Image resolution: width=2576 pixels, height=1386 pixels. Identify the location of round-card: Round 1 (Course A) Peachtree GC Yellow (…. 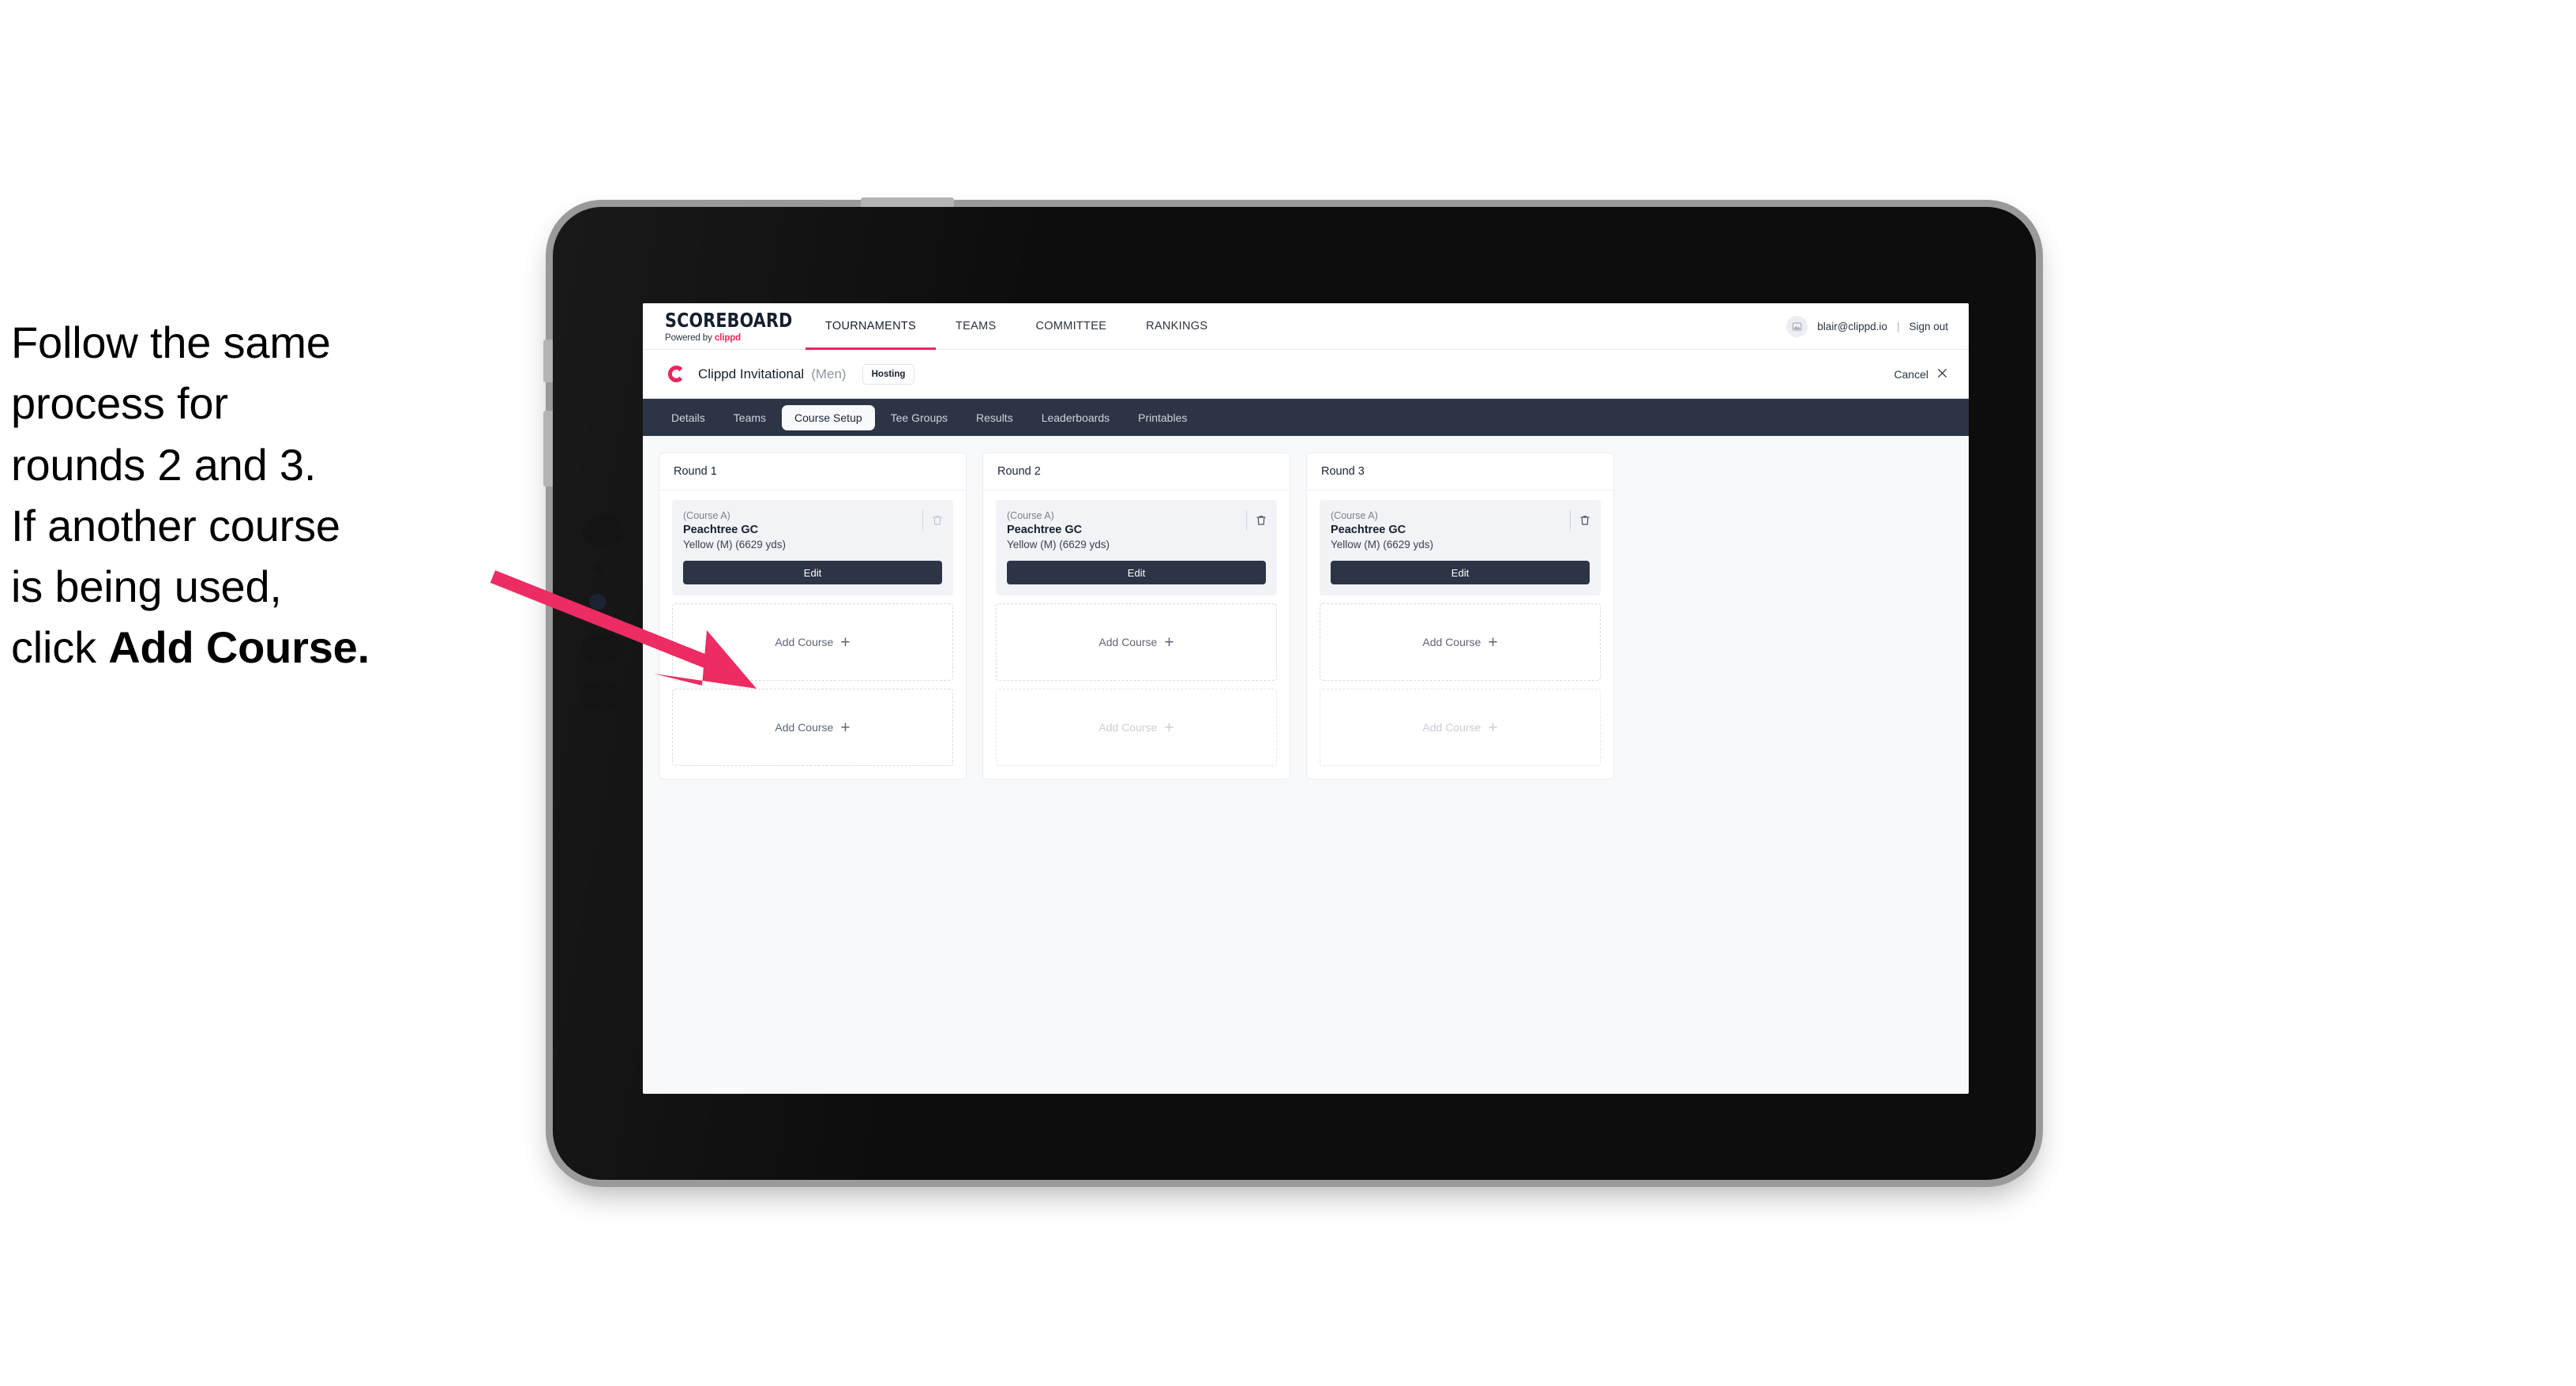
(813, 616).